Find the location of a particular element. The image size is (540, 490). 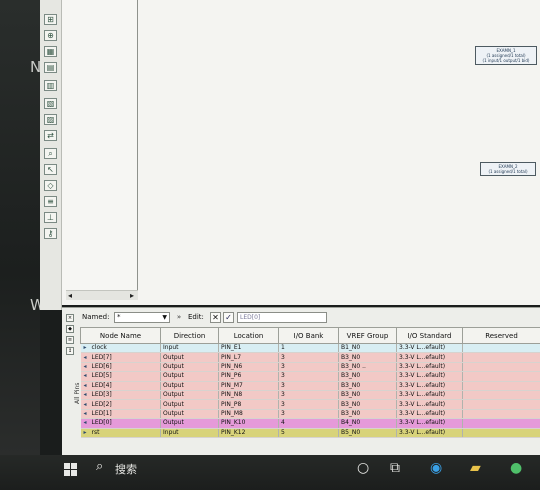

ruler-icon: ≡ is located at coordinates (50, 201).